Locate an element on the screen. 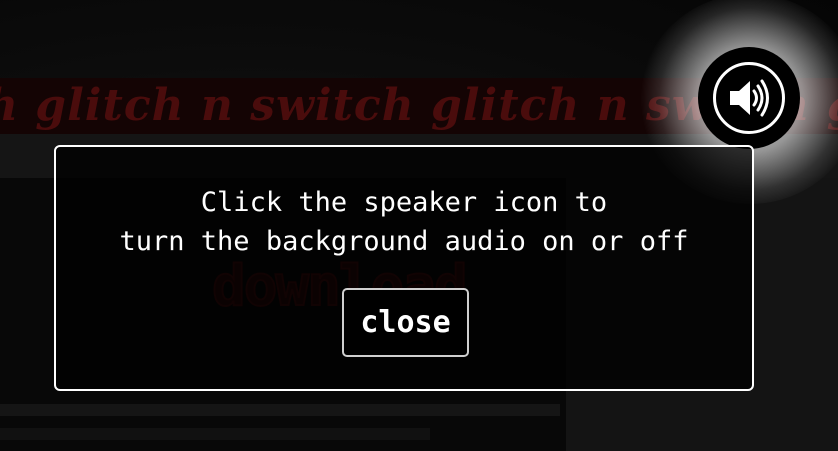 This screenshot has height=451, width=838. speaker-ring is located at coordinates (749, 98).